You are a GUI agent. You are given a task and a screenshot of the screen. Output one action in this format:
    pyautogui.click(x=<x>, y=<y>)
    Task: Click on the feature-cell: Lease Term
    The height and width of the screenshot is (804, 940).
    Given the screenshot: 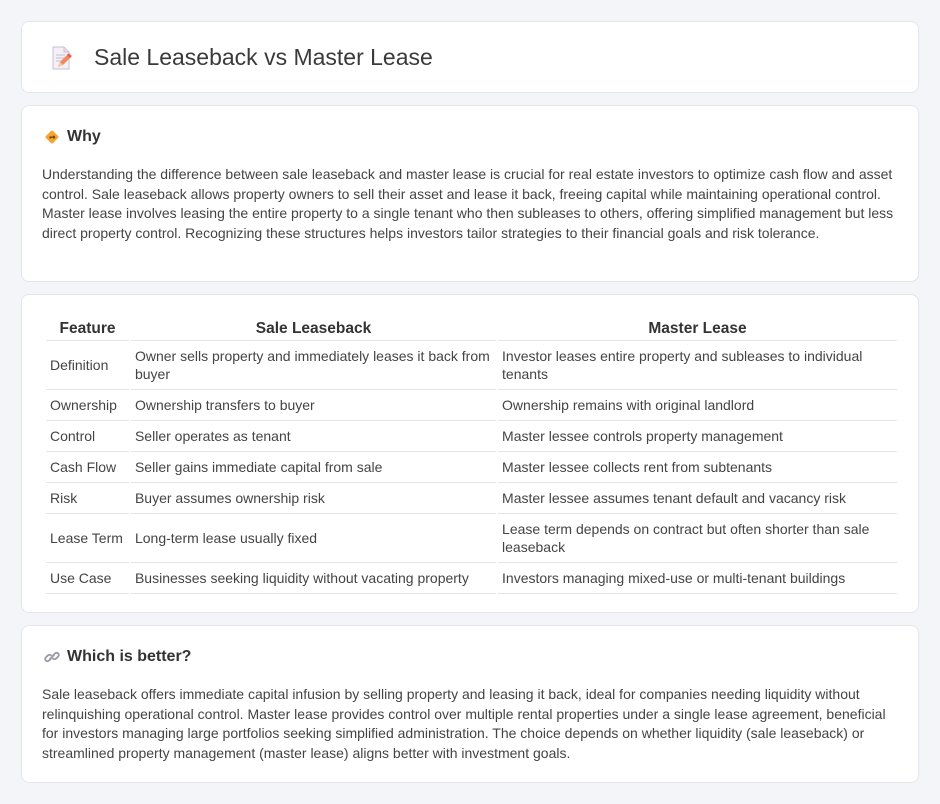 What is the action you would take?
    pyautogui.click(x=87, y=538)
    